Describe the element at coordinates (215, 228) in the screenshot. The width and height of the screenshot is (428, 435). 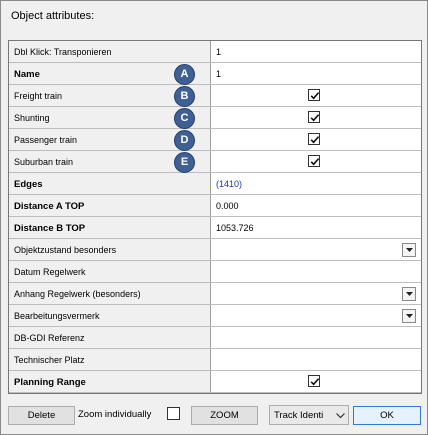
I see `attribute-row: Distance B TOP 1053.726` at that location.